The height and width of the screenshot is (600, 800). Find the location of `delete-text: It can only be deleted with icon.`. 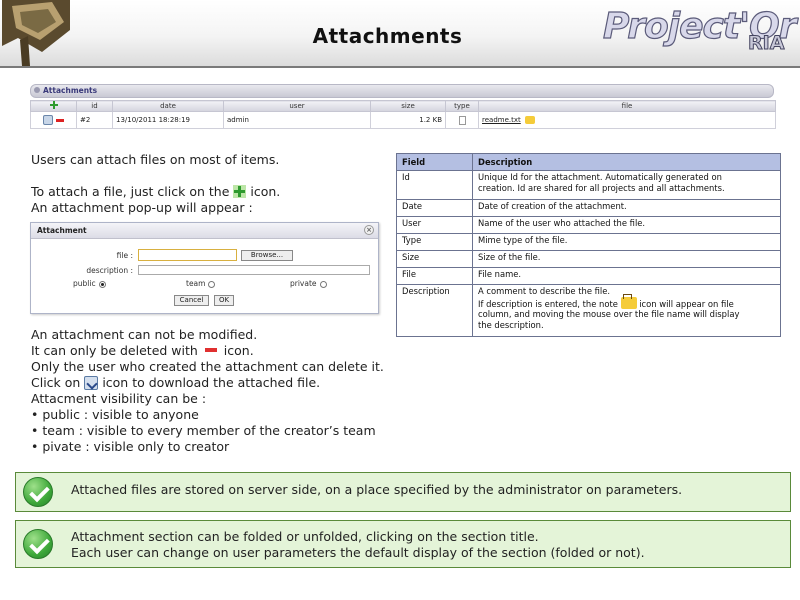

delete-text: It can only be deleted with icon. is located at coordinates (142, 350).